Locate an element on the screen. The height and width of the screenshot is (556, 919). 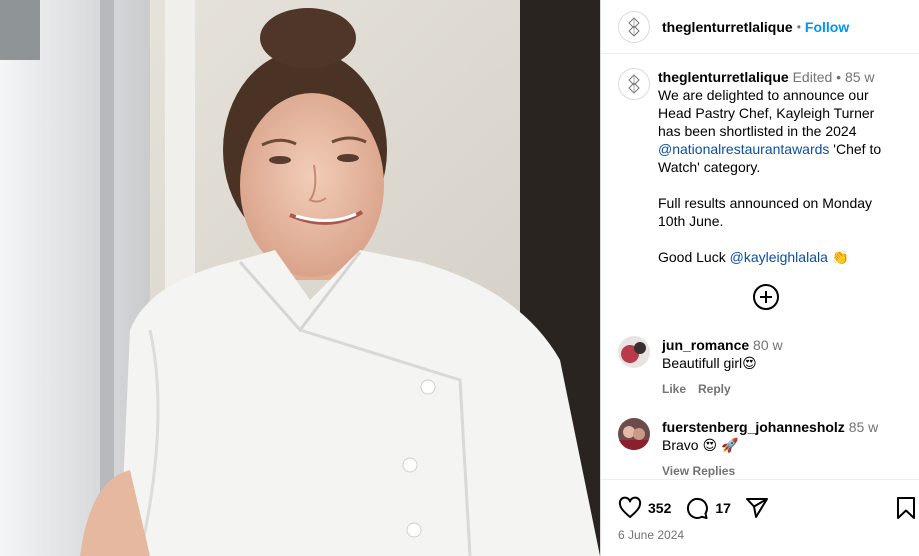
comment-username: fuerstenberg_johannesholz is located at coordinates (753, 427).